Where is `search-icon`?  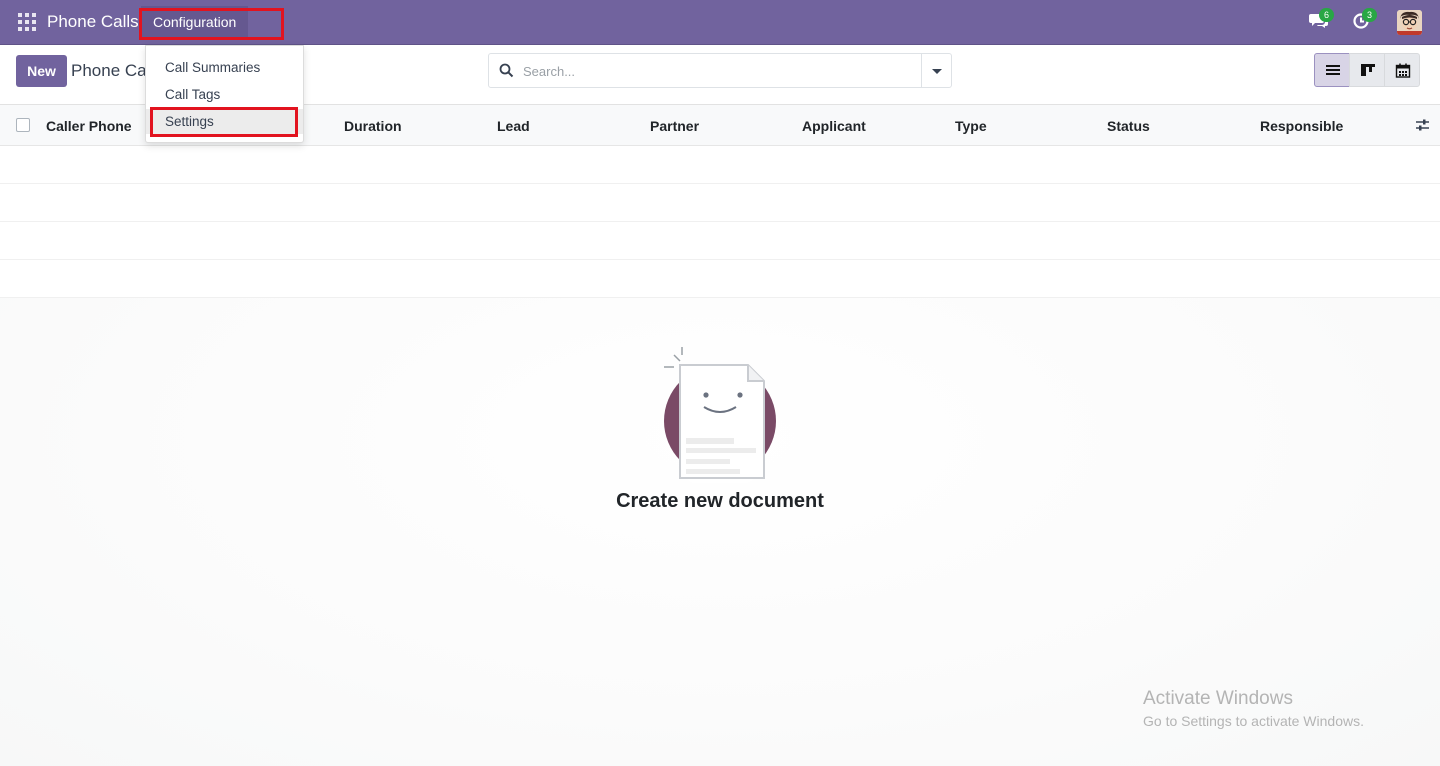
search-icon is located at coordinates (506, 70).